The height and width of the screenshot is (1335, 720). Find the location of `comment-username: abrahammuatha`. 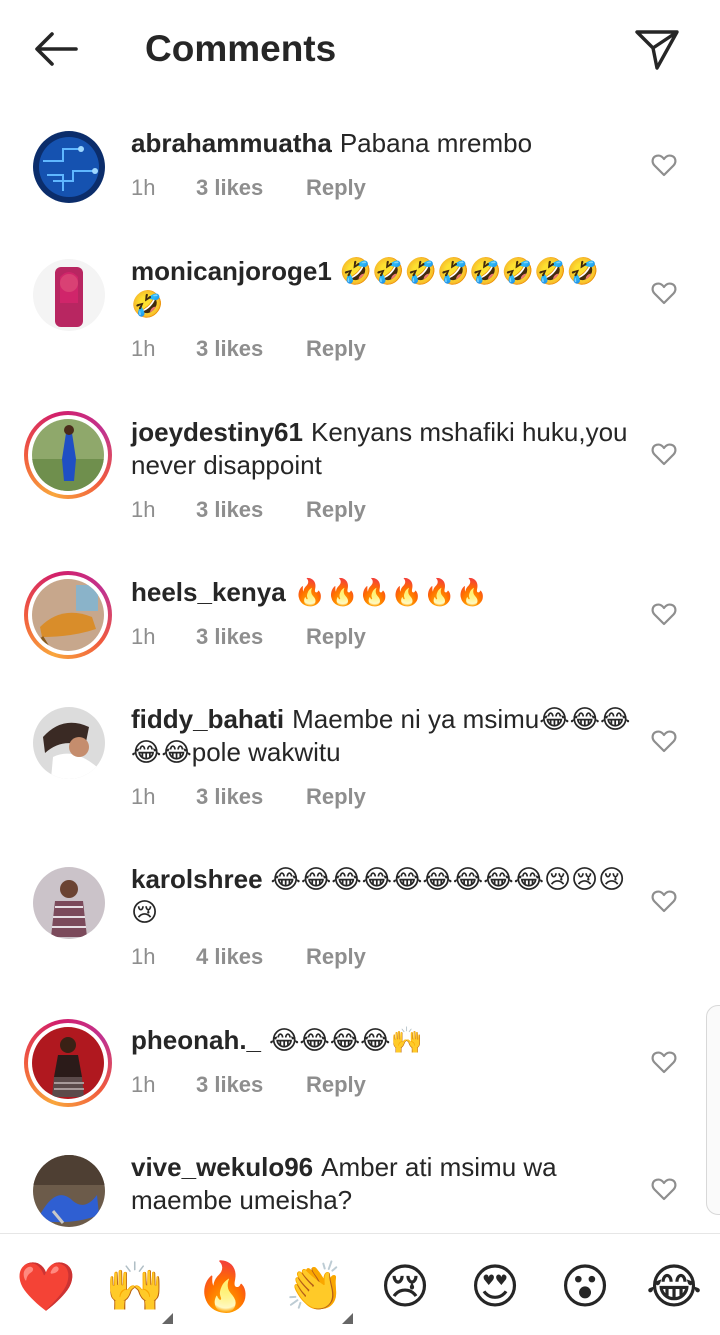

comment-username: abrahammuatha is located at coordinates (231, 143).